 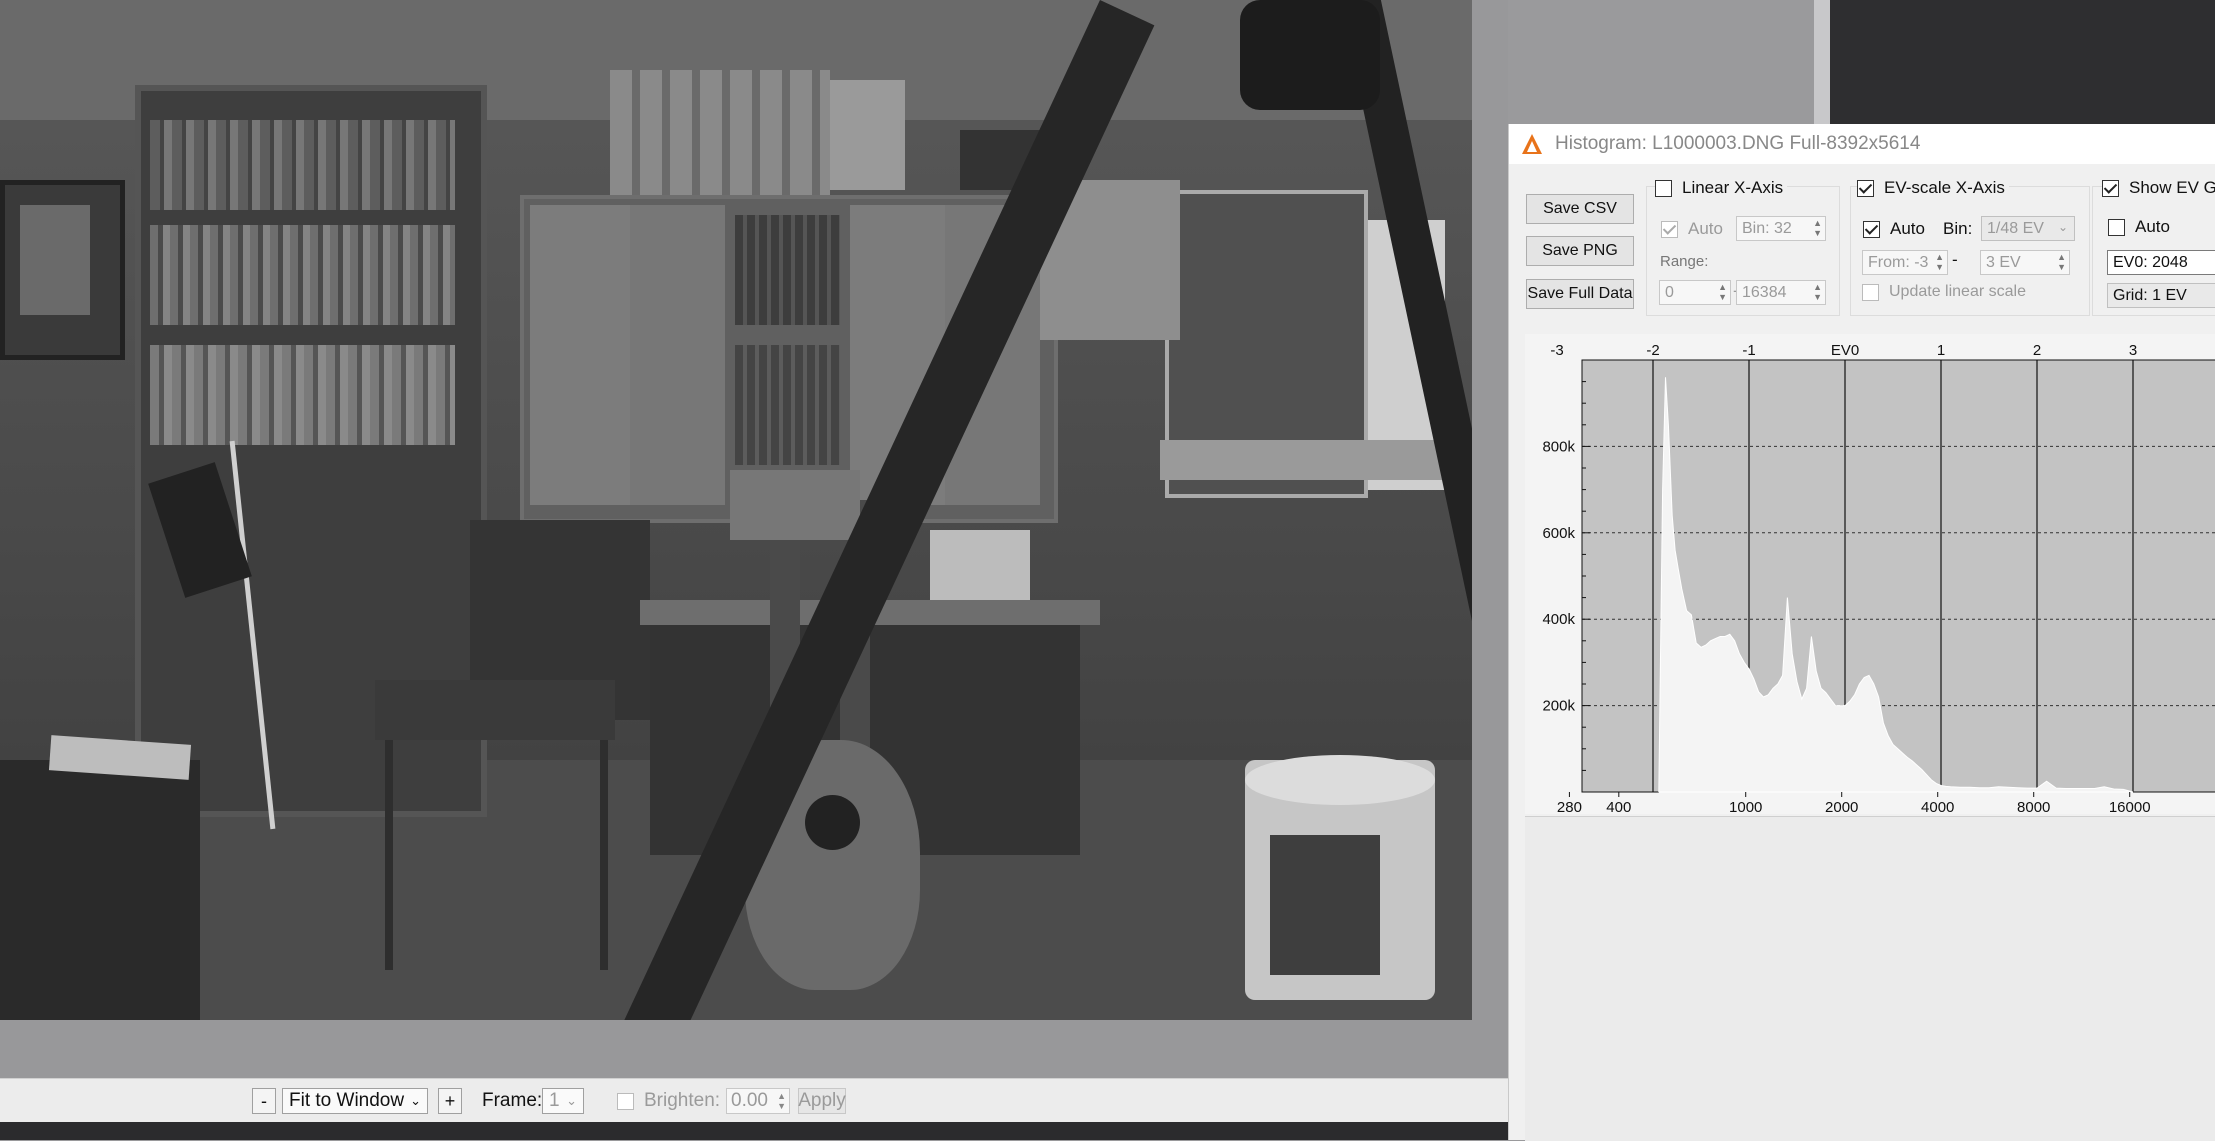 I want to click on ev-auto-label: Auto, so click(x=1907, y=228).